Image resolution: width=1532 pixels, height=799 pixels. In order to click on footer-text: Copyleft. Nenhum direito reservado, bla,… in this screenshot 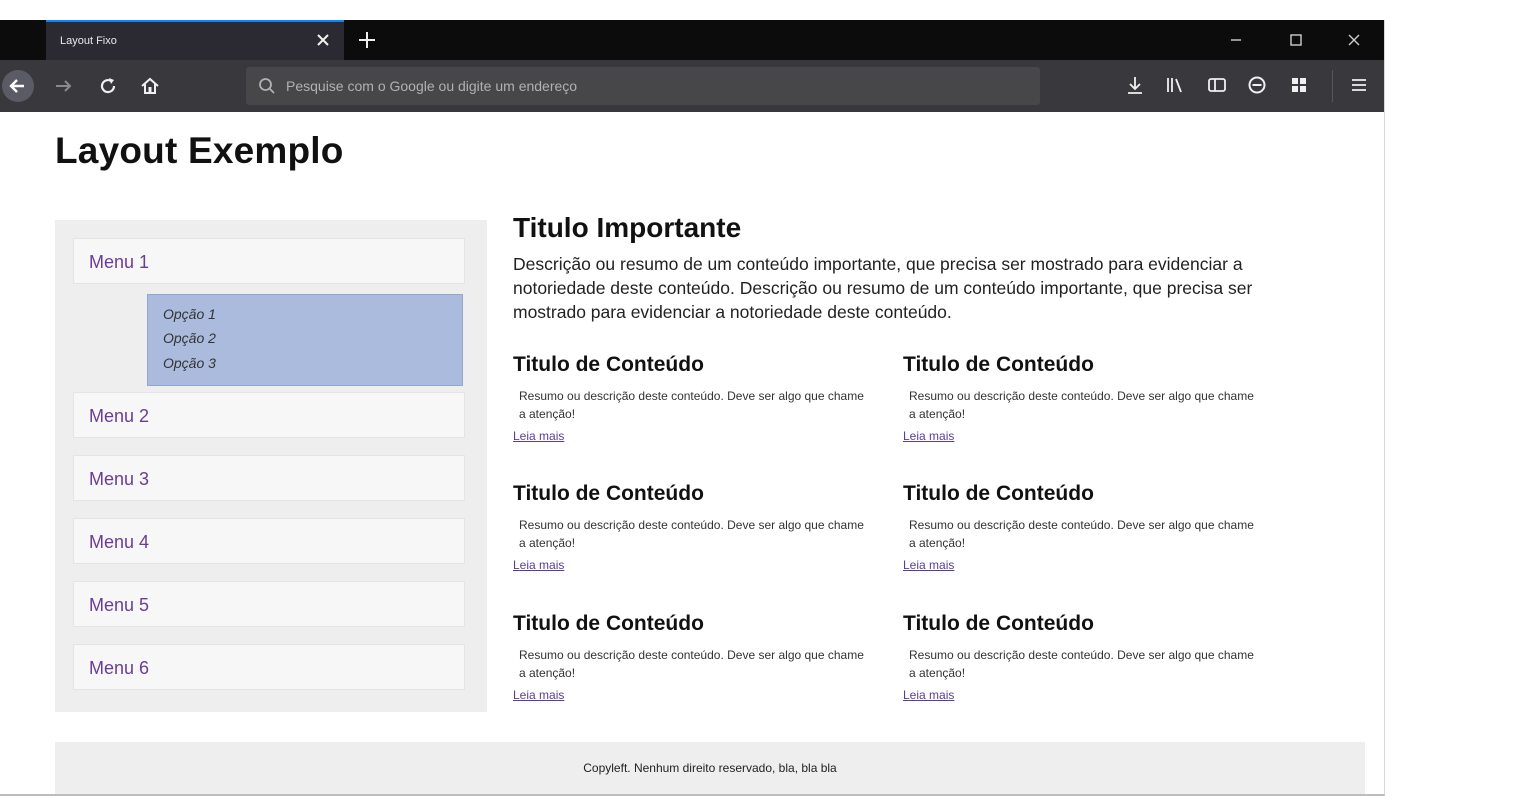, I will do `click(710, 768)`.